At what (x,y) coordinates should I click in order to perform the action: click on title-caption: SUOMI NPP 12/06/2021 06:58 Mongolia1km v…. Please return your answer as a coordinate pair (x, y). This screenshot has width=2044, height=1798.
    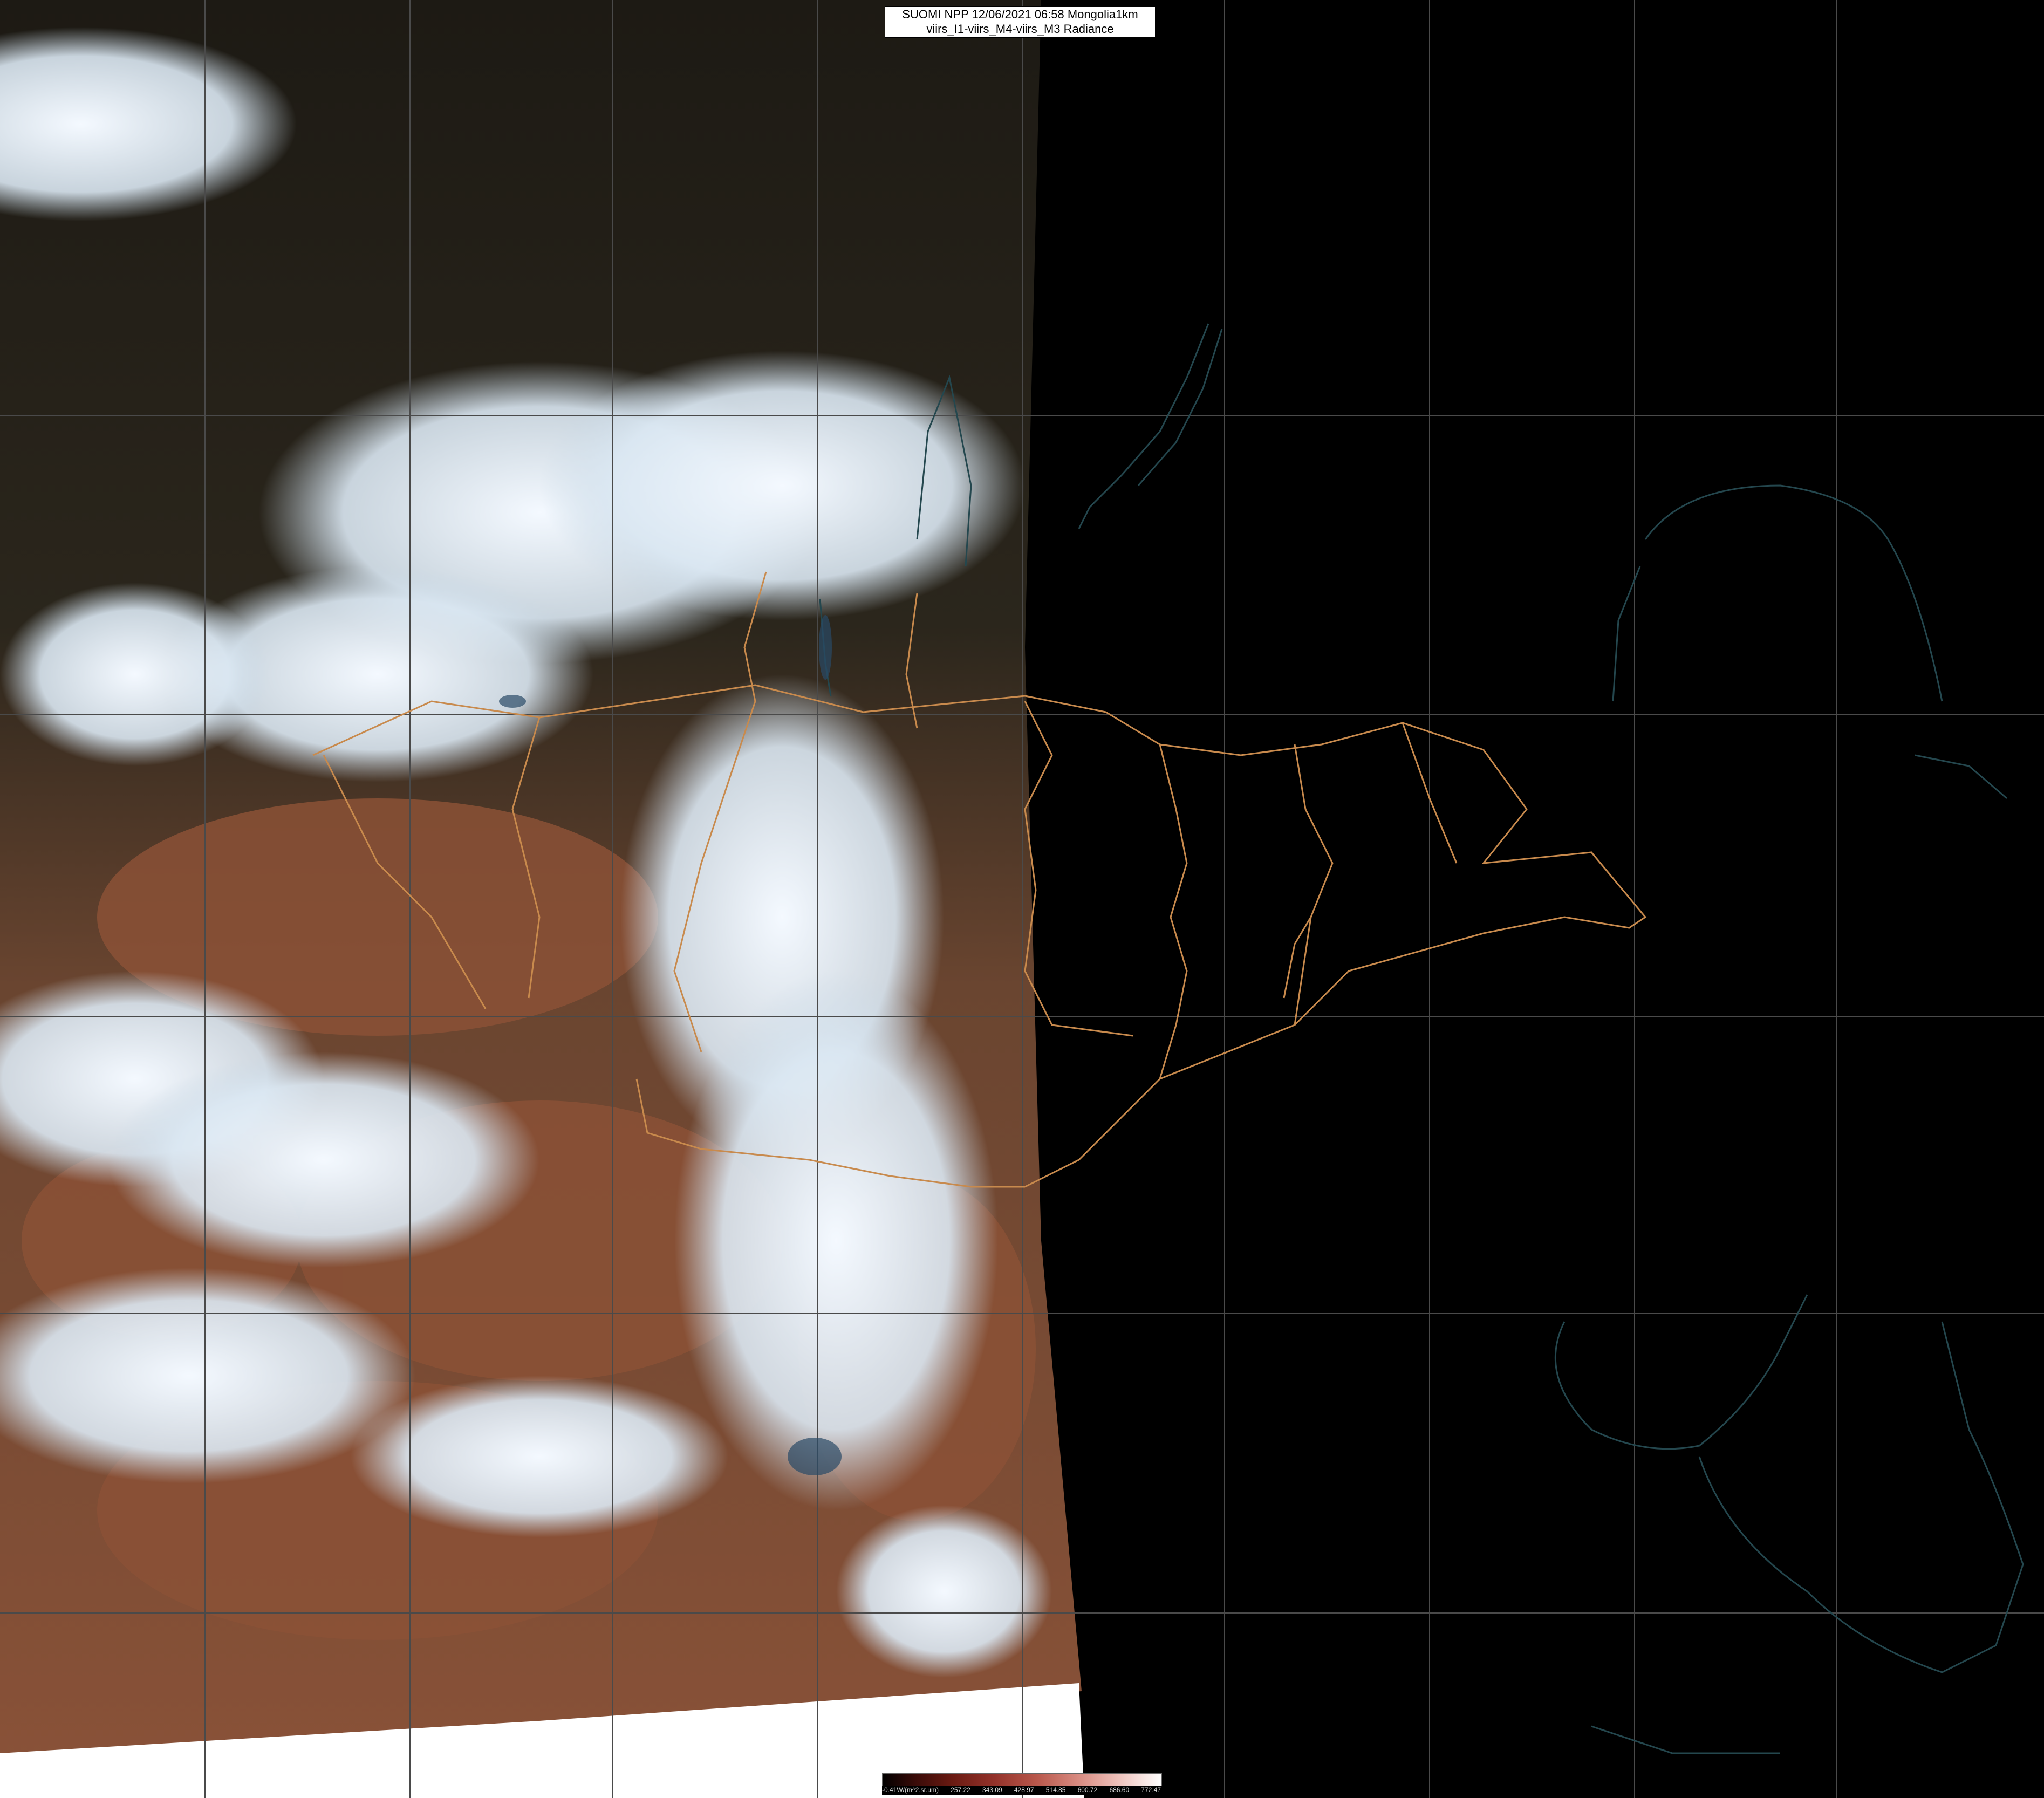
    Looking at the image, I should click on (1020, 22).